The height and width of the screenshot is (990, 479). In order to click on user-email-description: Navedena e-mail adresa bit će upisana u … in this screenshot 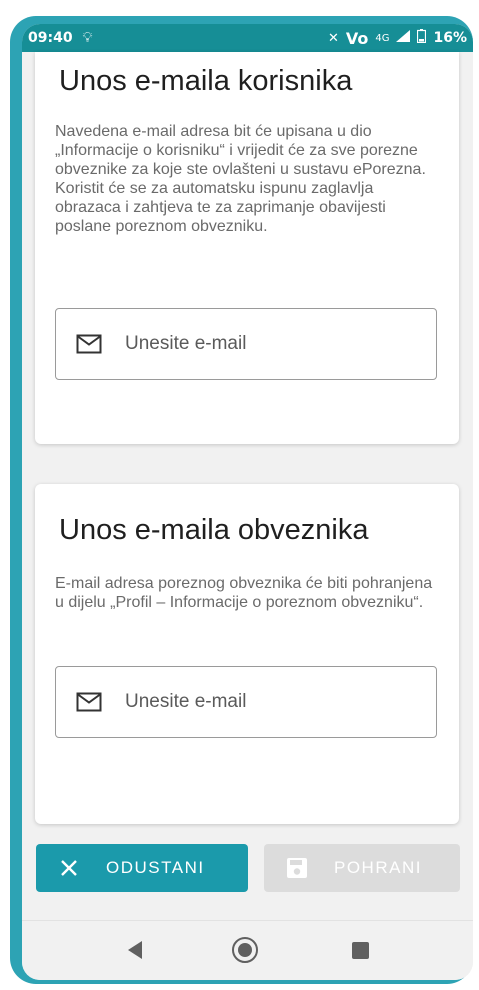, I will do `click(240, 179)`.